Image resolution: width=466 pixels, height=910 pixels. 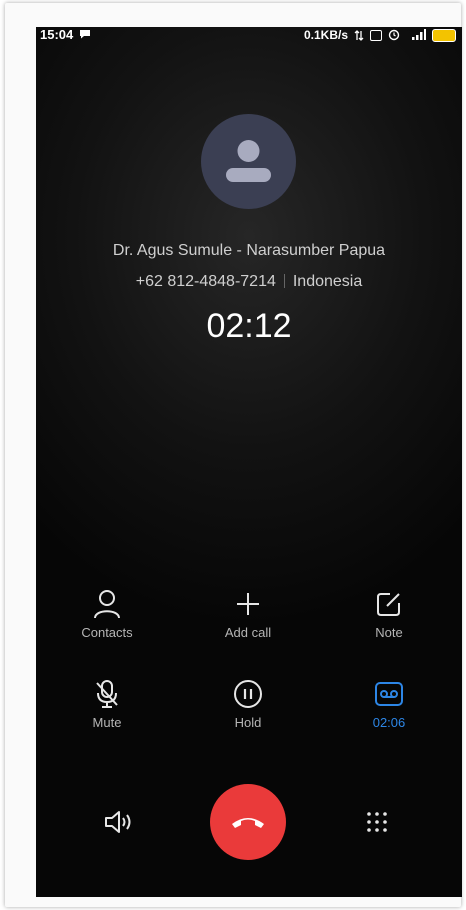 I want to click on note-button: Note, so click(x=389, y=614).